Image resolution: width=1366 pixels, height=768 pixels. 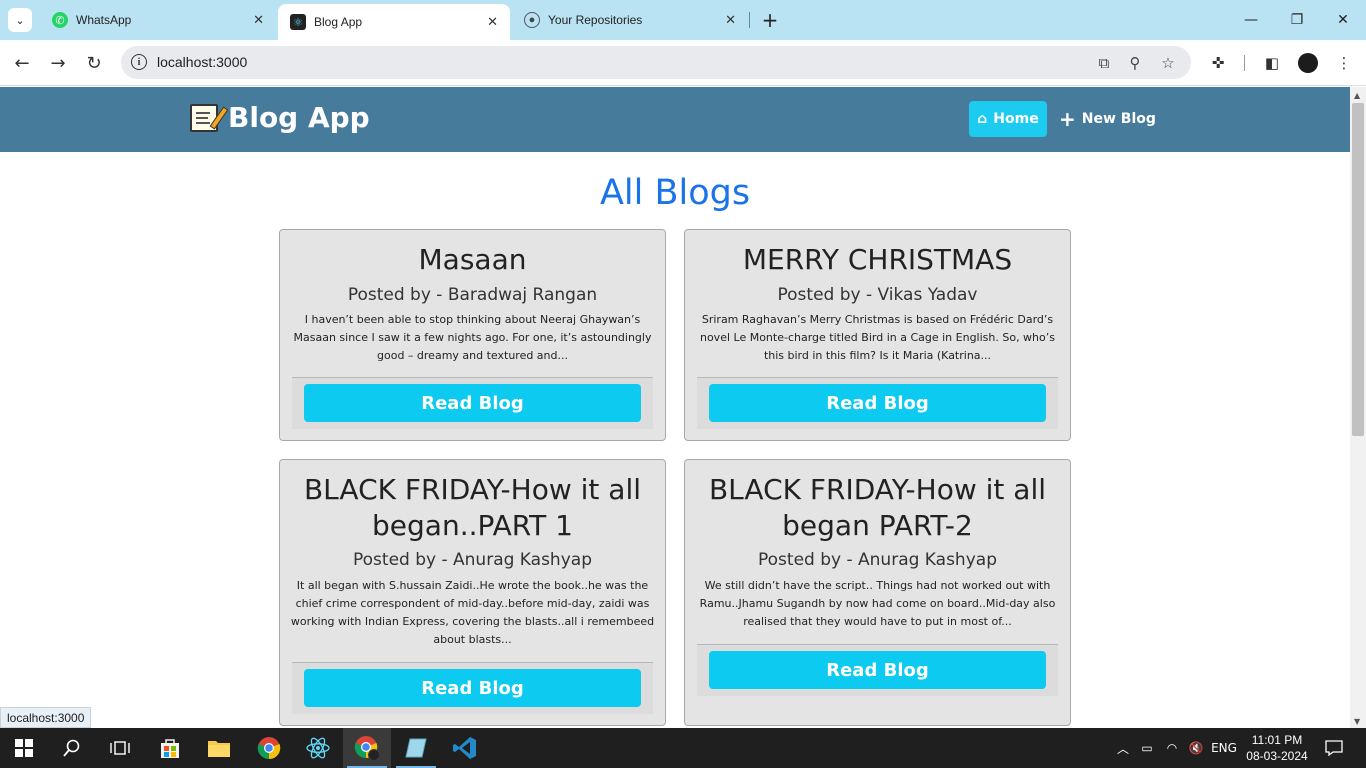 I want to click on taskbar-react-app, so click(x=318, y=748).